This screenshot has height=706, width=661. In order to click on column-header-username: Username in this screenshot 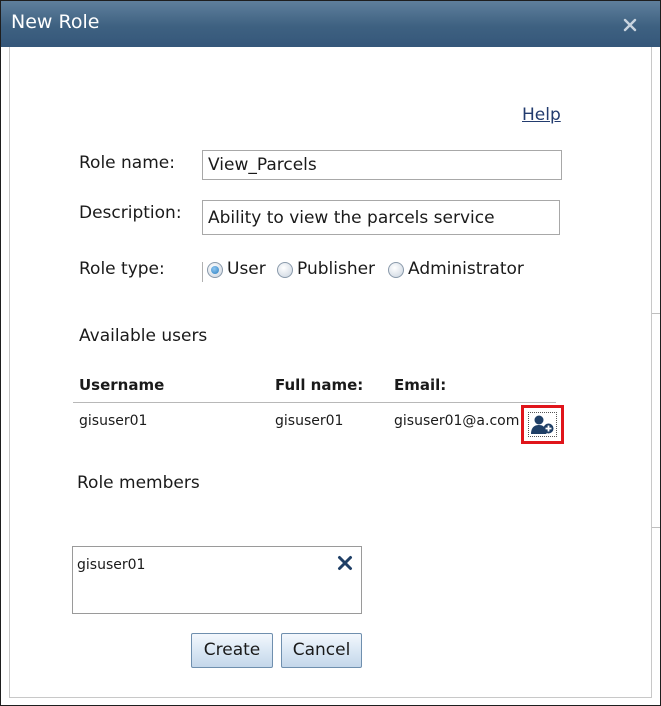, I will do `click(122, 385)`.